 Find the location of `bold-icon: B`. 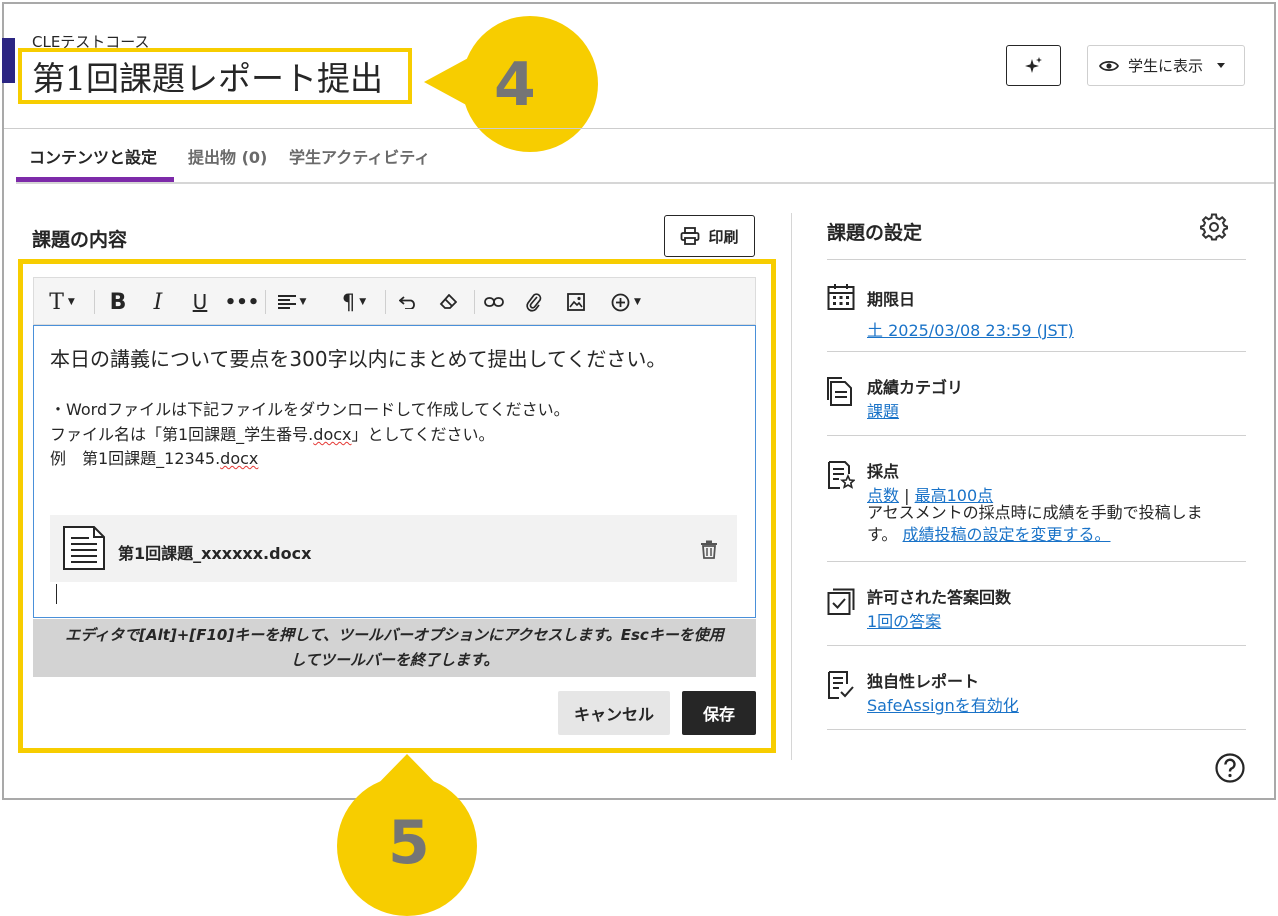

bold-icon: B is located at coordinates (118, 302).